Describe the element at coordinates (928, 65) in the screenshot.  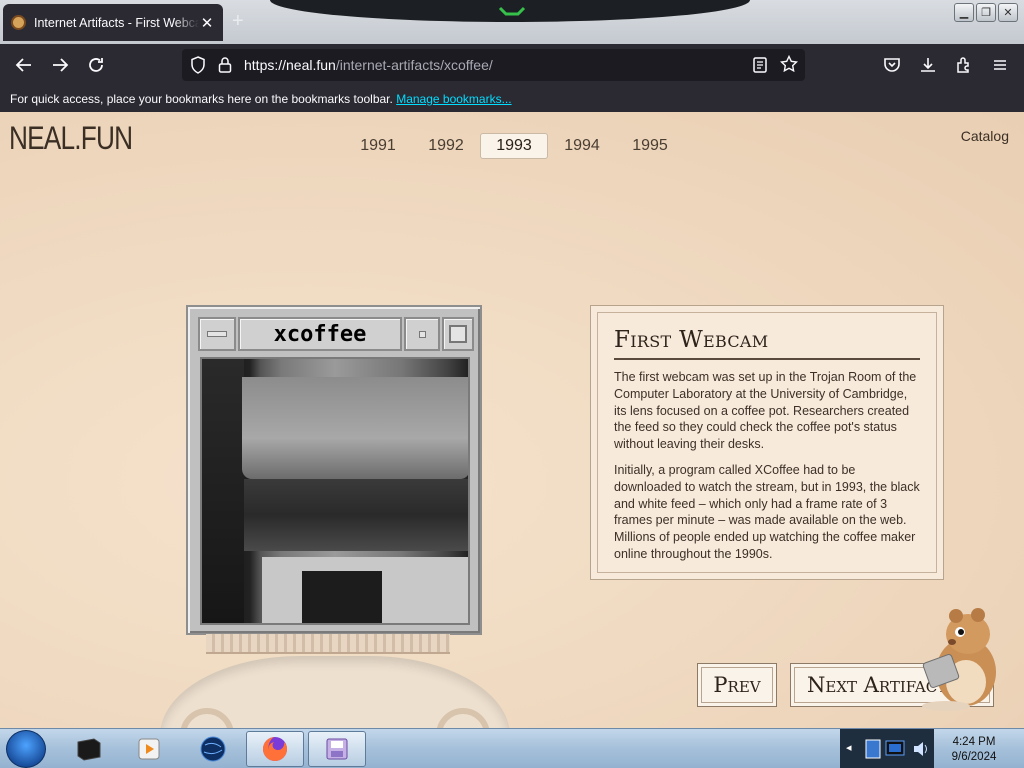
I see `downloads-icon` at that location.